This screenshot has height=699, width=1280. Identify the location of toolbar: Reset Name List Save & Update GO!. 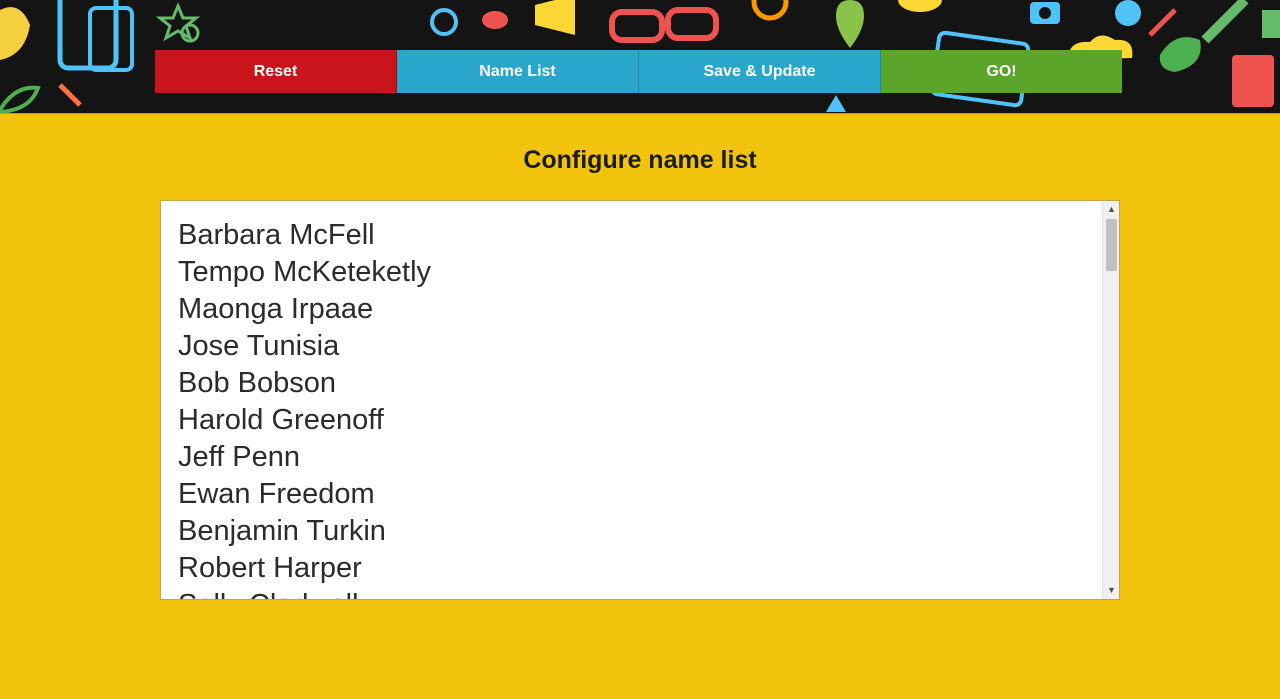
(638, 71).